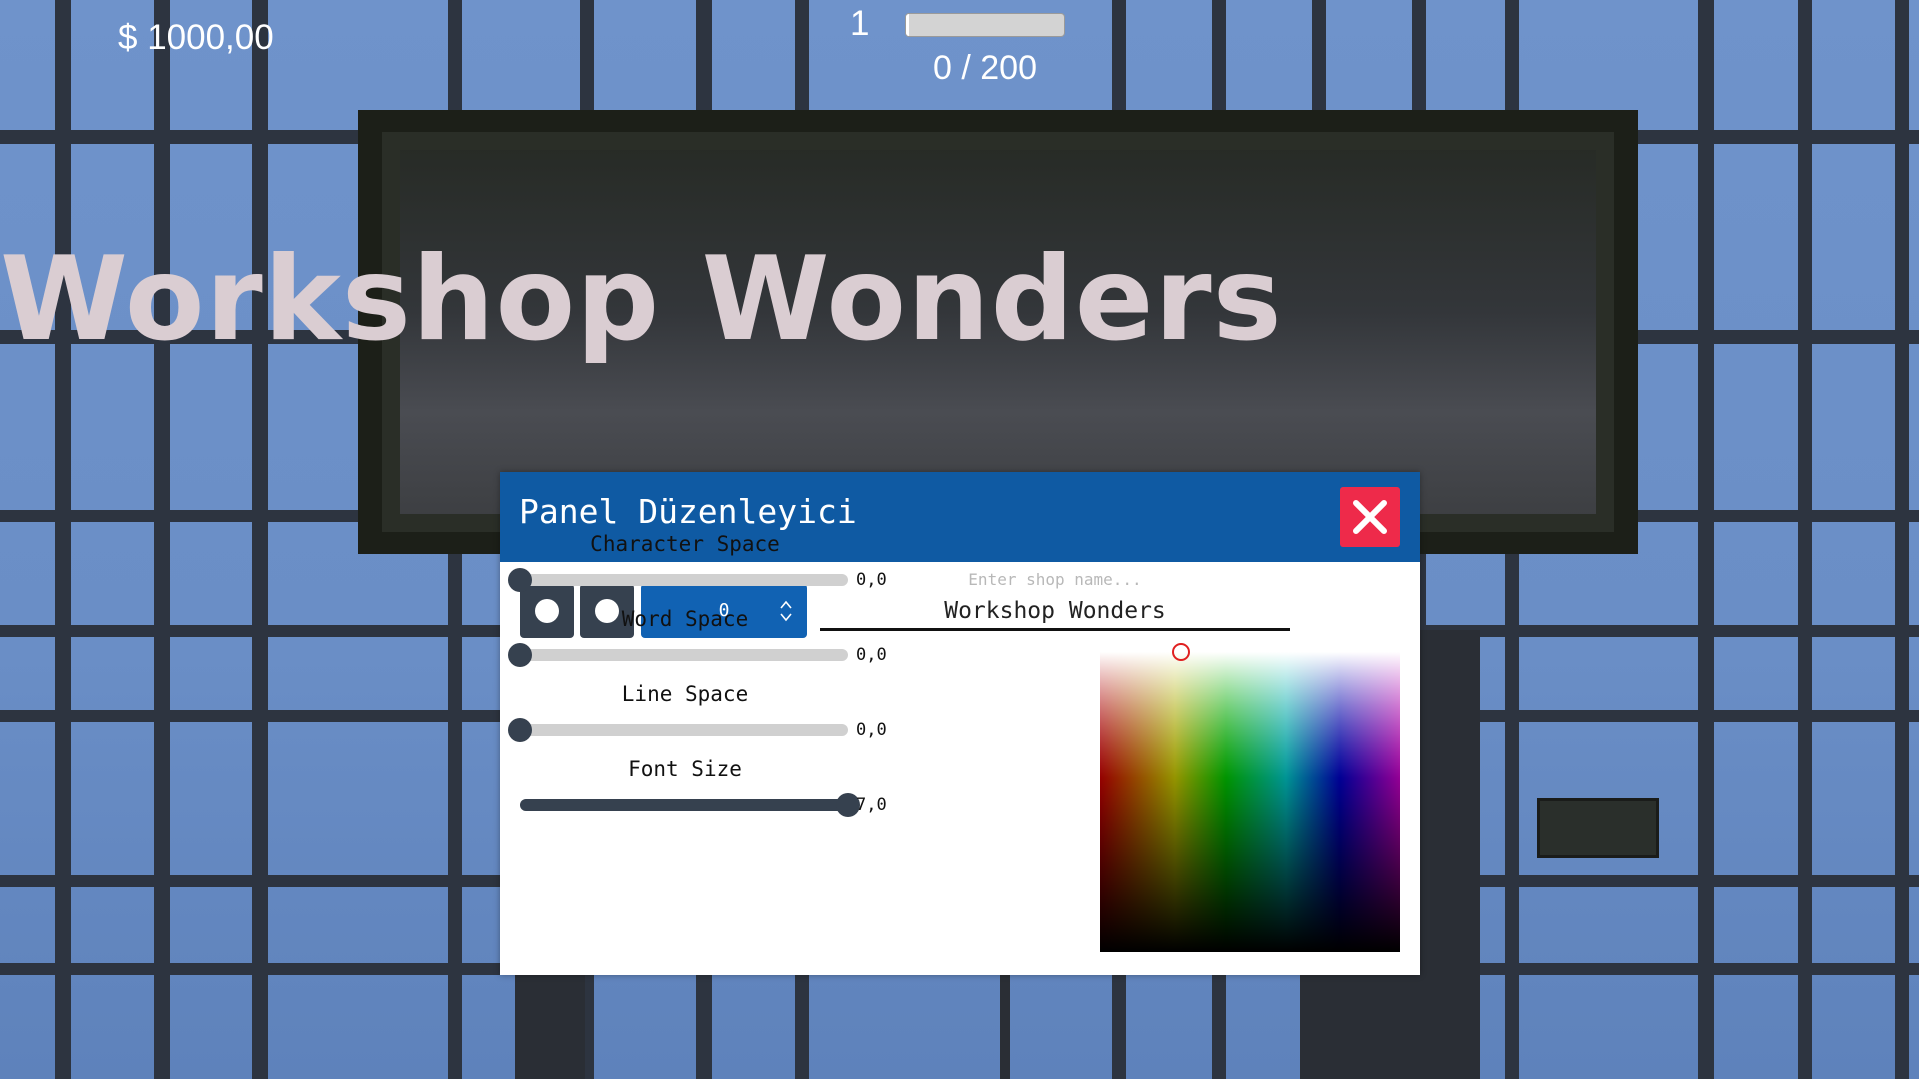  I want to click on slider-label: Line Space, so click(685, 694).